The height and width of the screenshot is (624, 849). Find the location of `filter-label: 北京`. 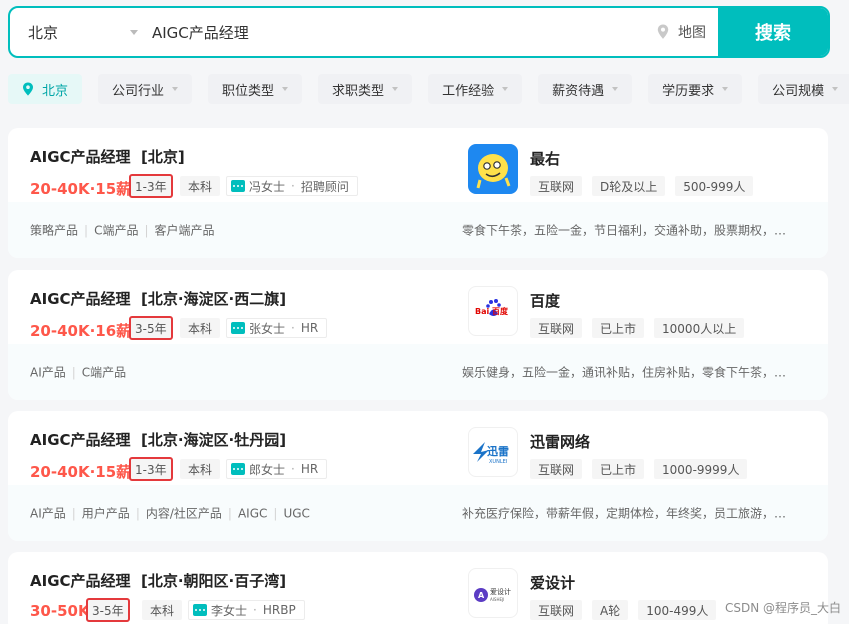

filter-label: 北京 is located at coordinates (55, 91).